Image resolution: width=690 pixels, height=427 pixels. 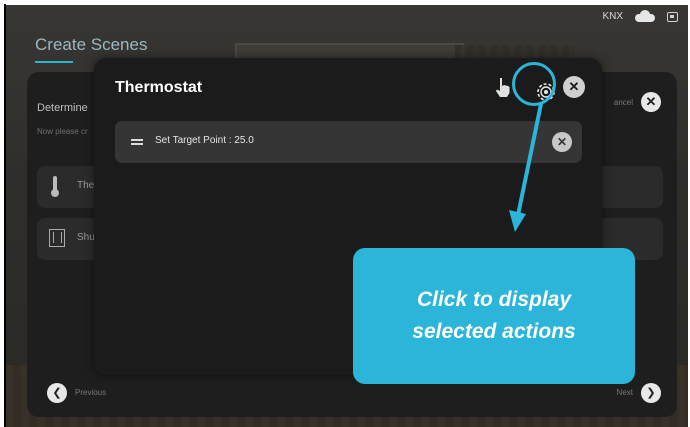 I want to click on action-row: Set Target Point : 25.0 ✕, so click(x=348, y=142).